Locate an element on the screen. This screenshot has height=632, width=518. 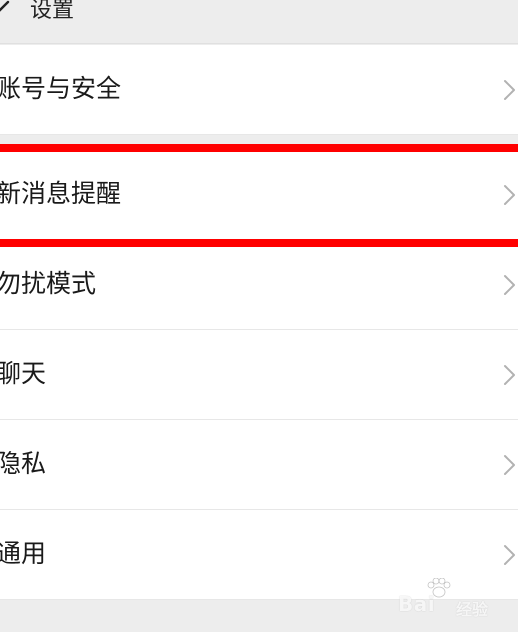
settings-item-label: 勿扰模式 is located at coordinates (48, 283).